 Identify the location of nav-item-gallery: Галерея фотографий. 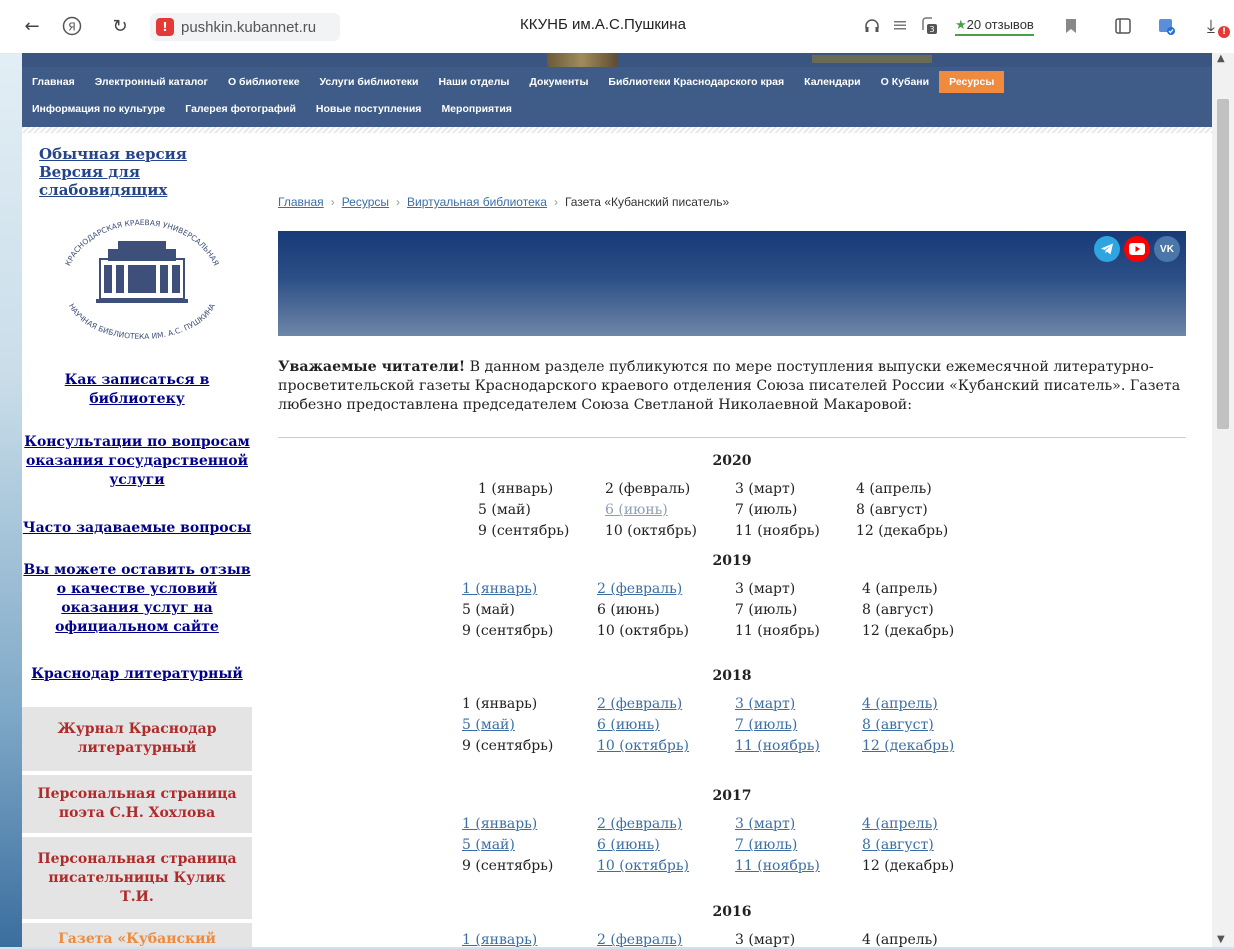
(240, 109).